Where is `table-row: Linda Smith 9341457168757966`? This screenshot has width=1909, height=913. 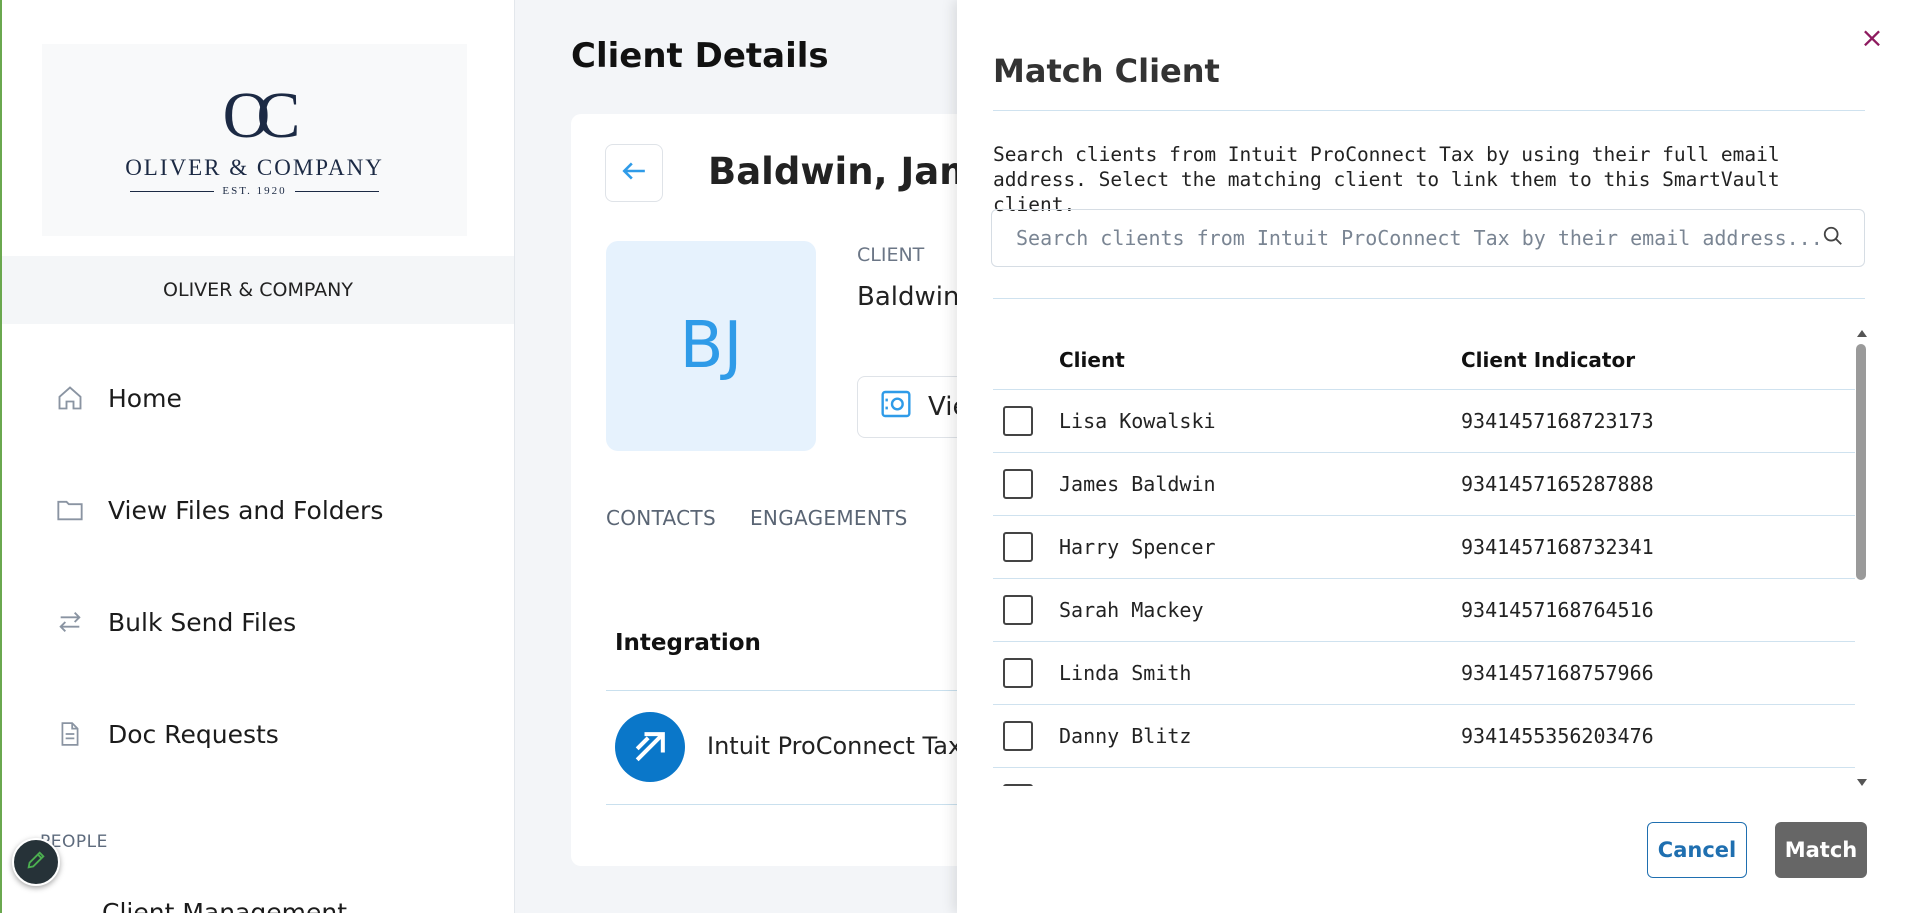
table-row: Linda Smith 9341457168757966 is located at coordinates (1424, 673).